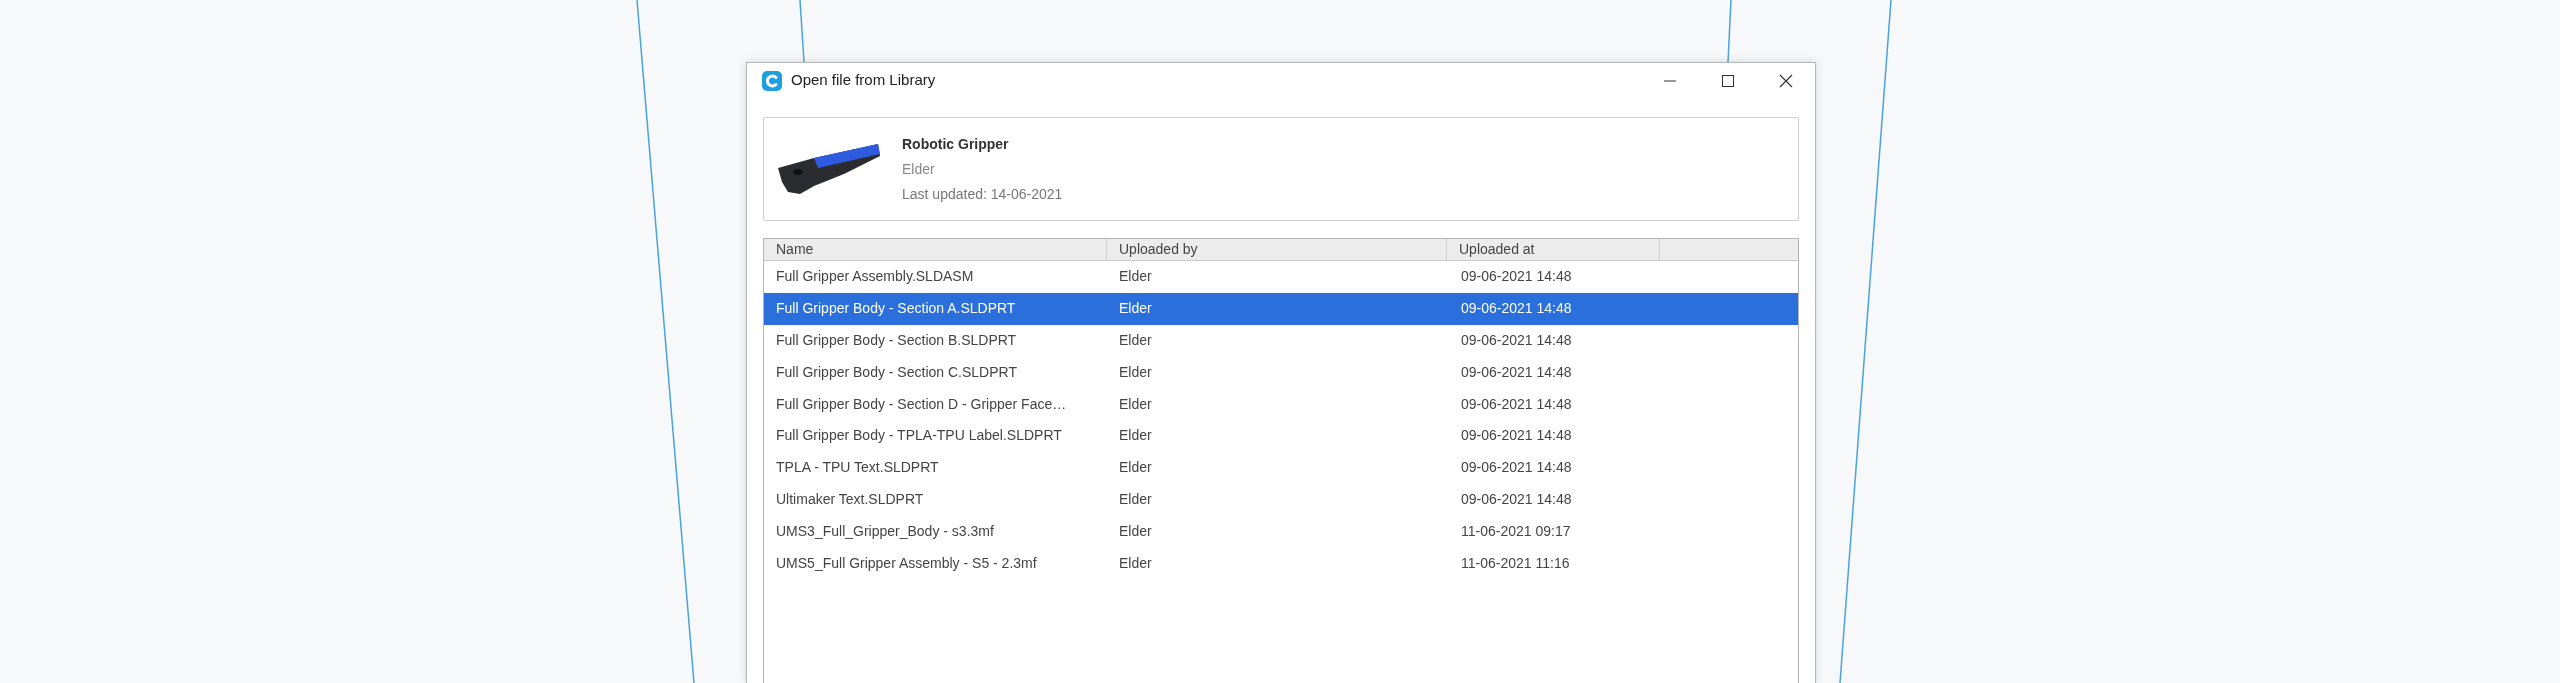  Describe the element at coordinates (1281, 563) in the screenshot. I see `file-row: UMS5_Full Gripper Assembly - S5 - 2.3mf Elder 11-06-2021 11:16` at that location.